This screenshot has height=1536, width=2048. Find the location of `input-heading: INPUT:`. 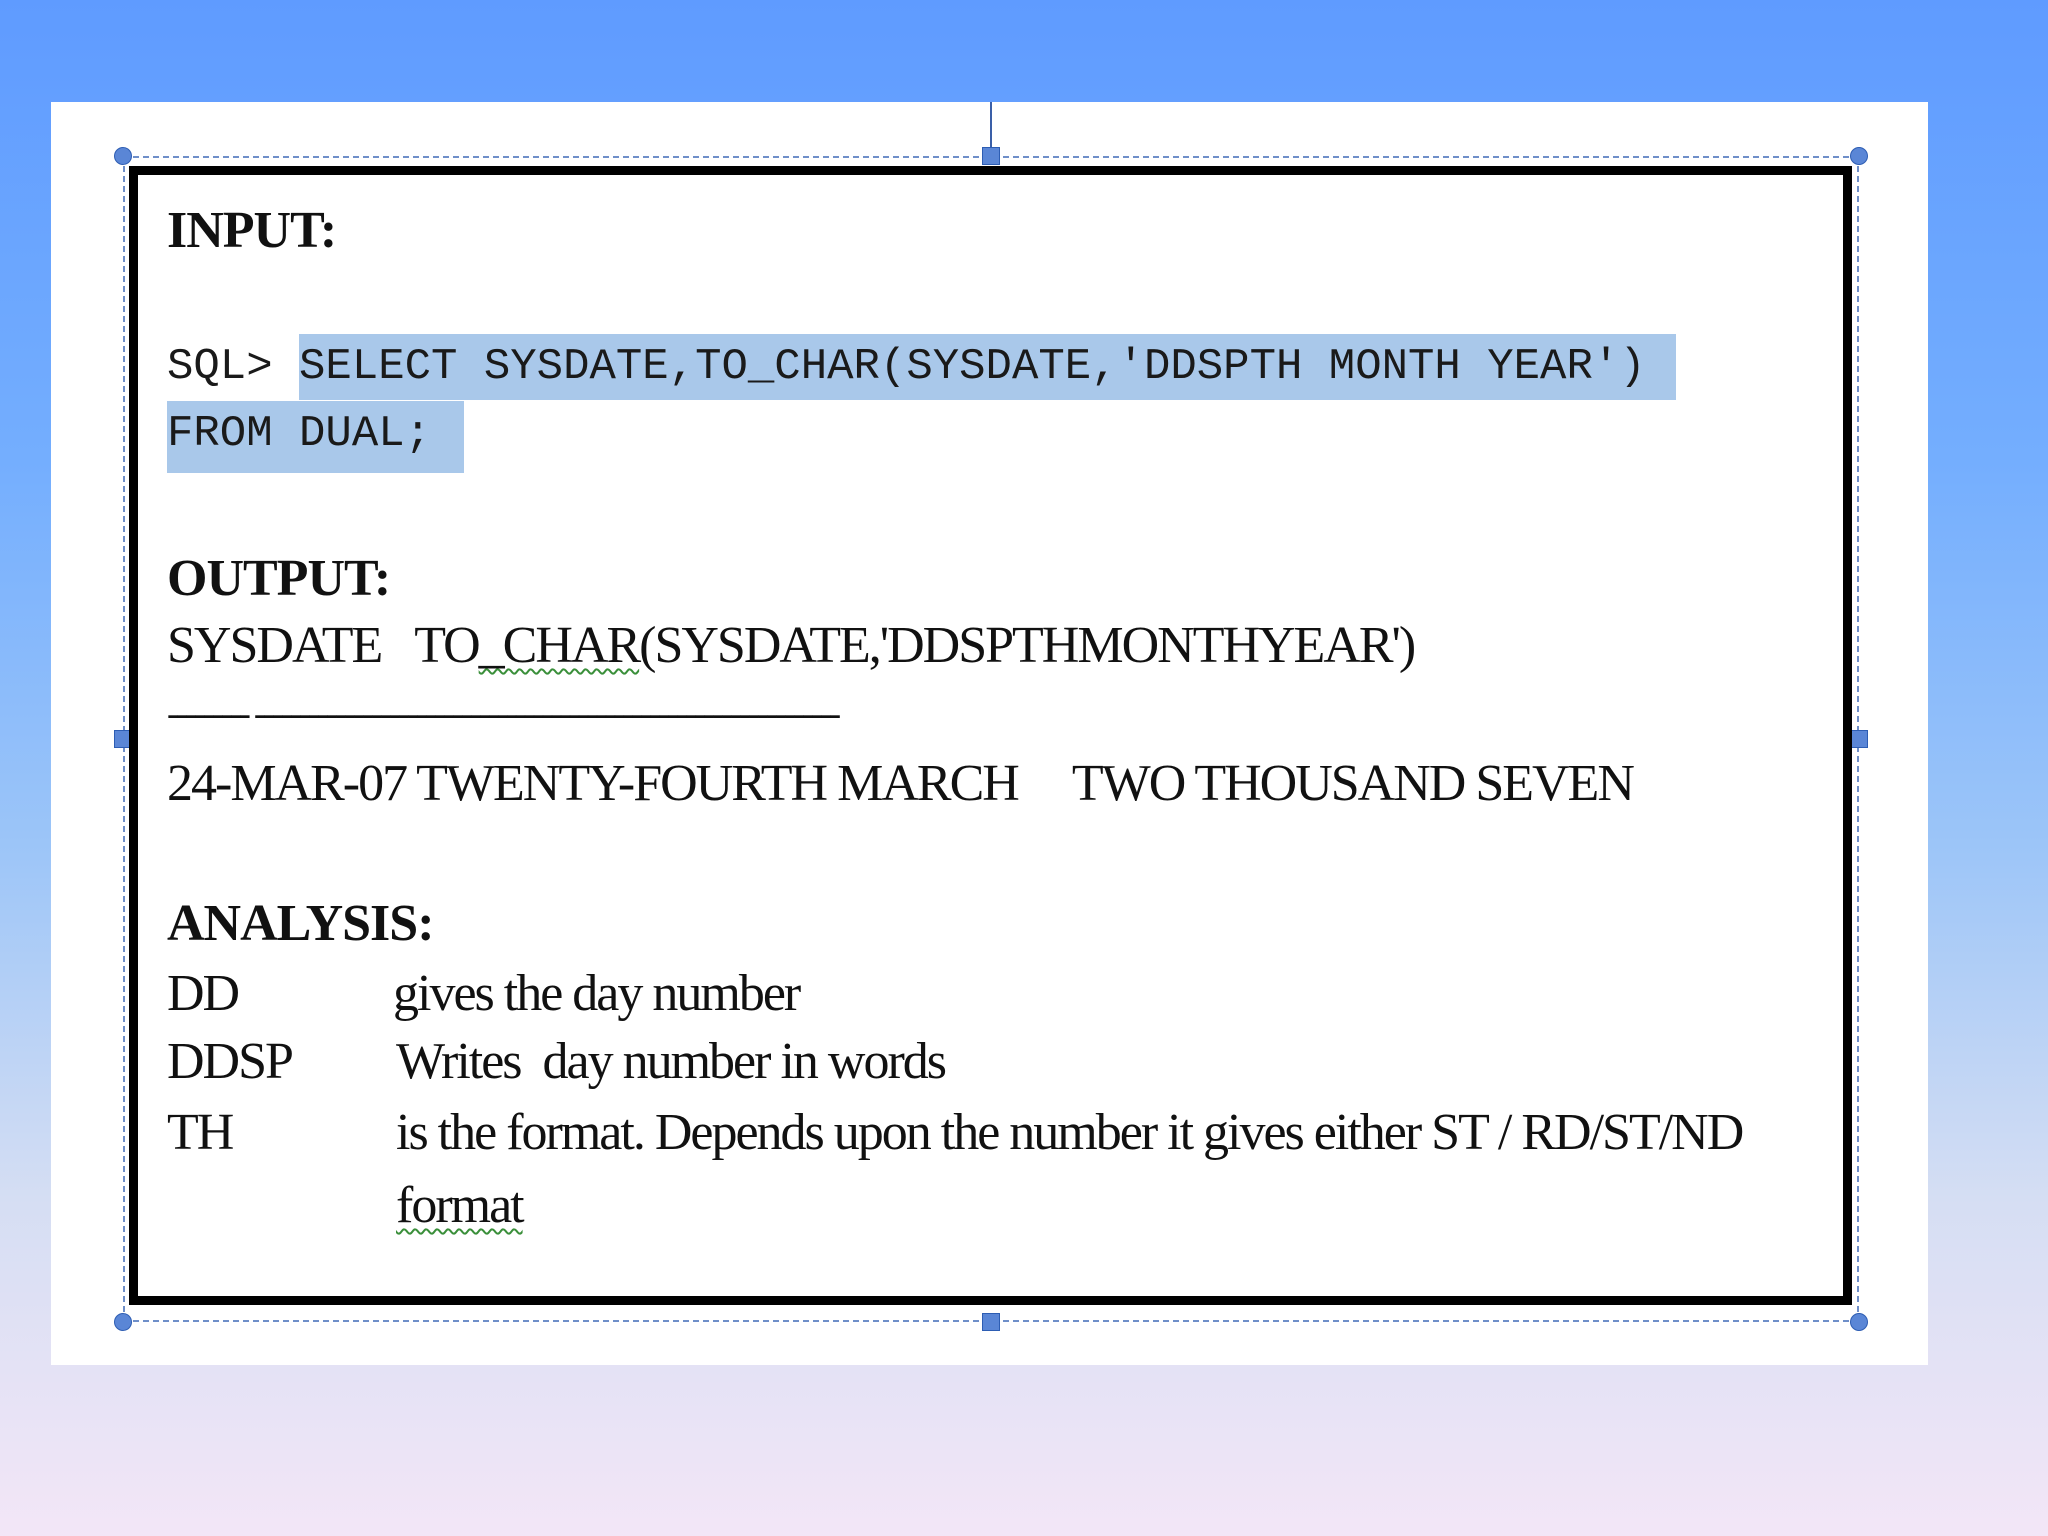

input-heading: INPUT: is located at coordinates (252, 230).